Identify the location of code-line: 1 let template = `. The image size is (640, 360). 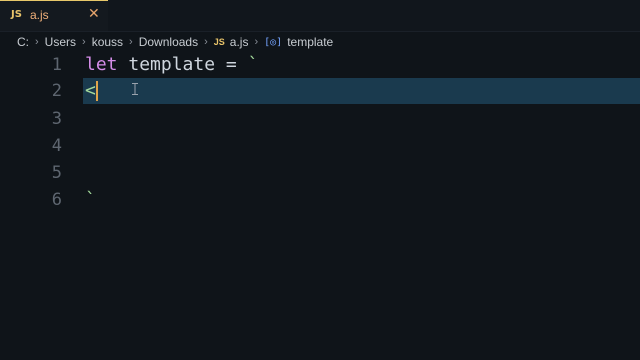
(320, 65).